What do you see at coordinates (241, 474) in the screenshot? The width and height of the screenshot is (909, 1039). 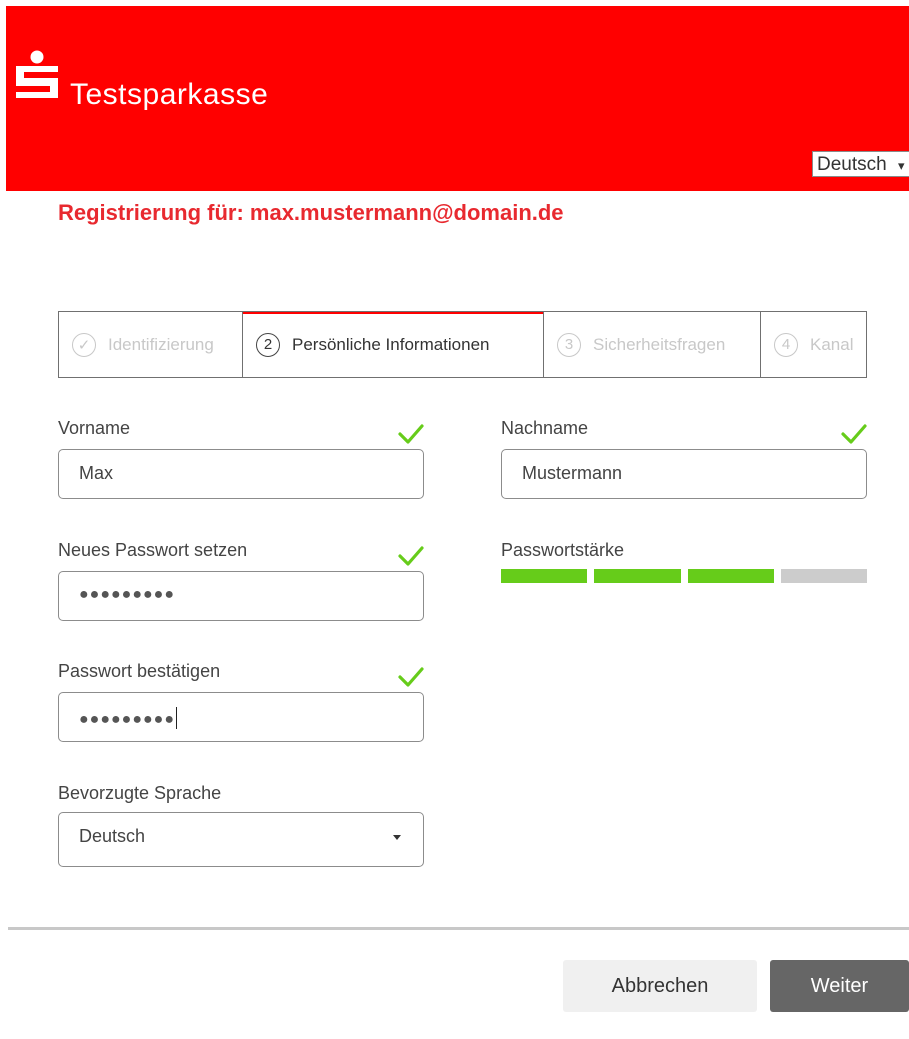 I see `first-name-input: Max` at bounding box center [241, 474].